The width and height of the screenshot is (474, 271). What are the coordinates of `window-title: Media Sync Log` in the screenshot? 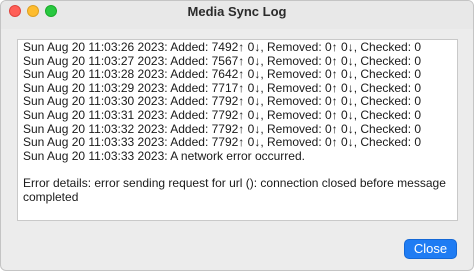 It's located at (237, 11).